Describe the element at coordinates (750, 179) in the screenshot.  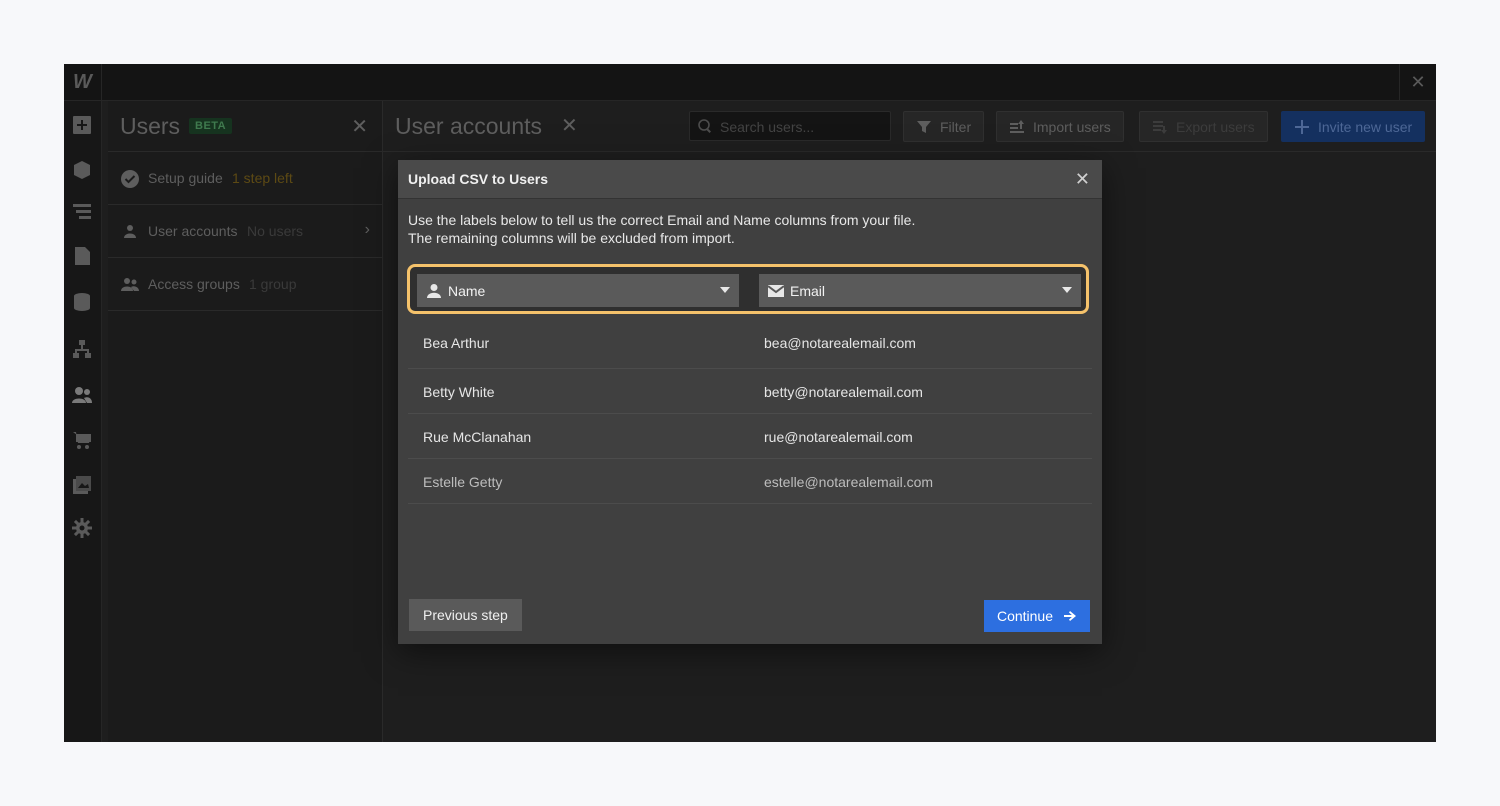
I see `modal-header: Upload CSV to Users ✕` at that location.